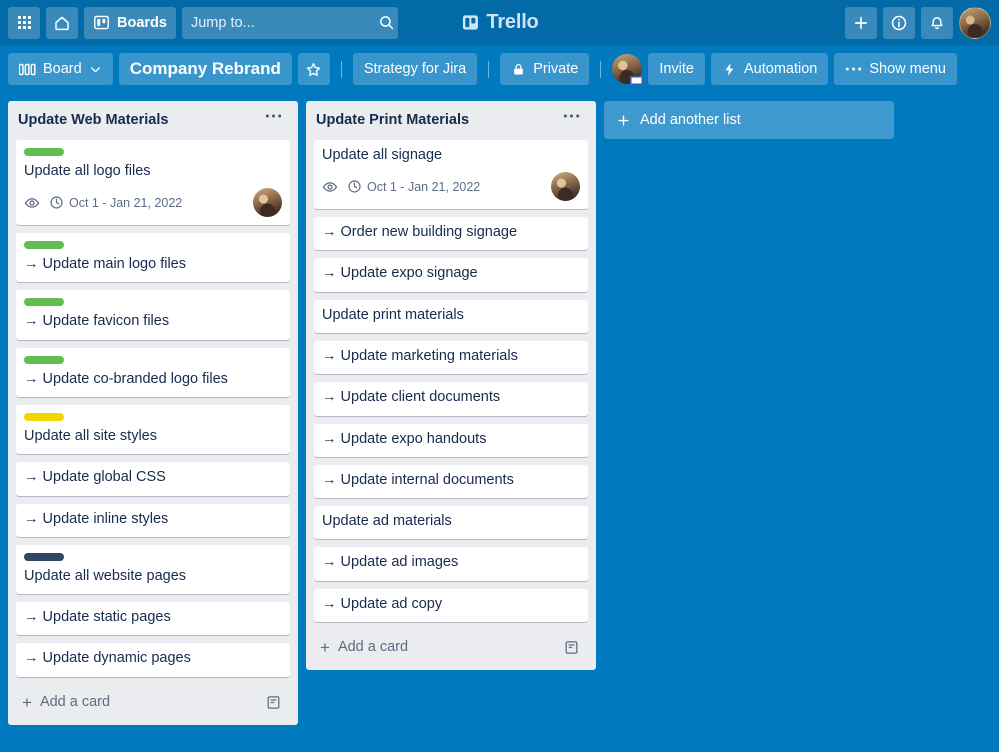  What do you see at coordinates (420, 355) in the screenshot?
I see `card-title: → Update marketing materials` at bounding box center [420, 355].